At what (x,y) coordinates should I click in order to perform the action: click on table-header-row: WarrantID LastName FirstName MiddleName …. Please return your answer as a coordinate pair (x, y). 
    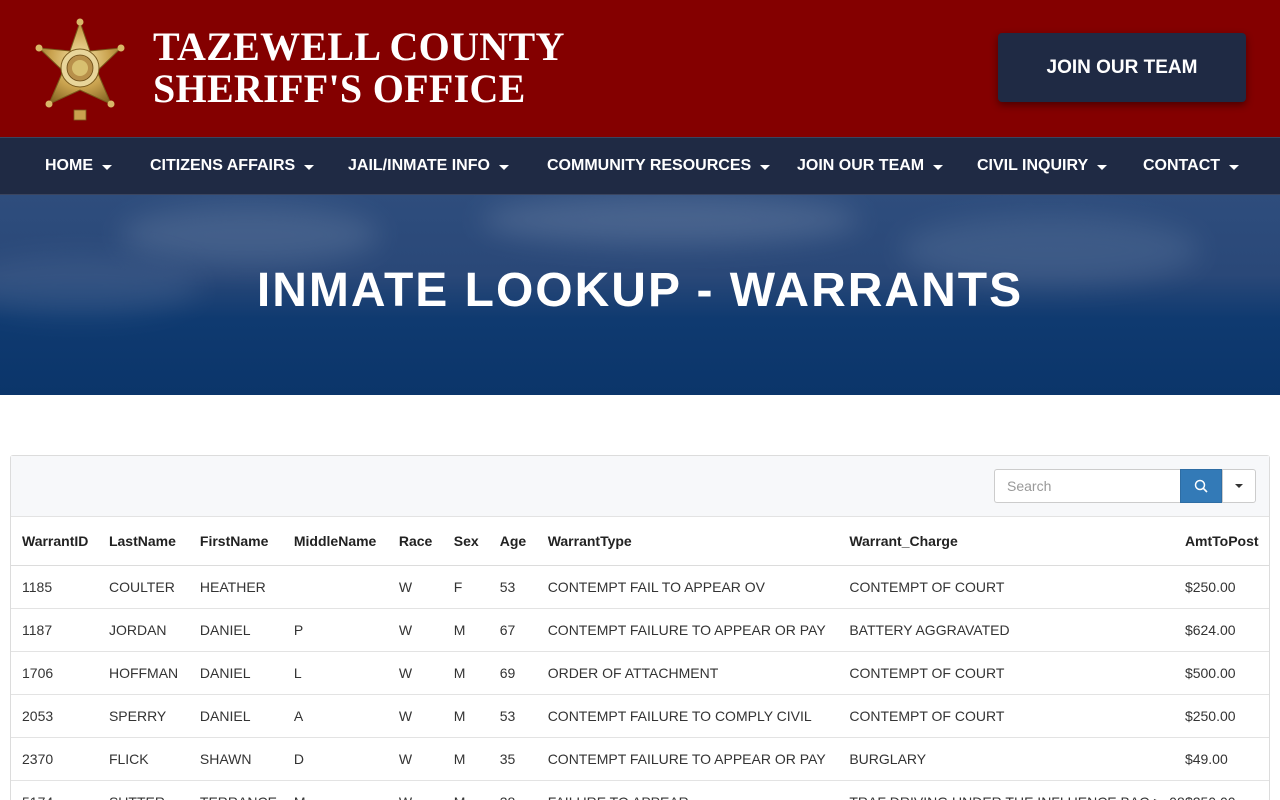
    Looking at the image, I should click on (640, 541).